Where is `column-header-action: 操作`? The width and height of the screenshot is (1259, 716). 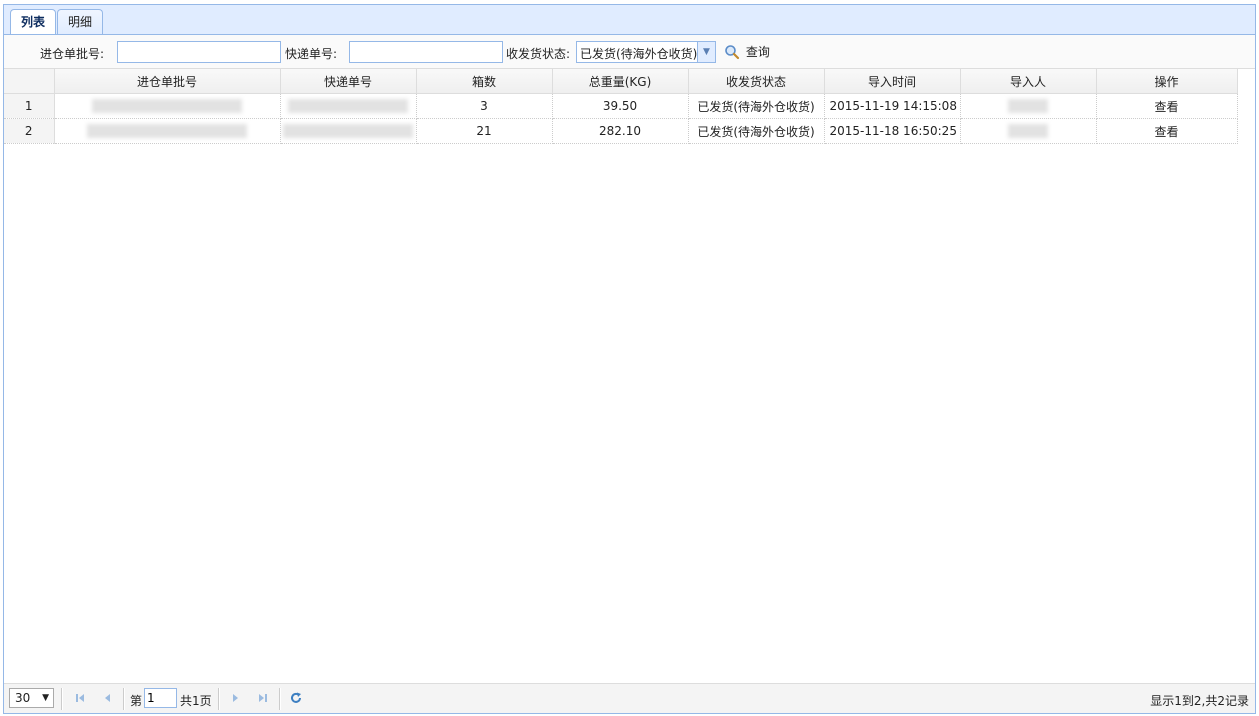 column-header-action: 操作 is located at coordinates (1167, 81).